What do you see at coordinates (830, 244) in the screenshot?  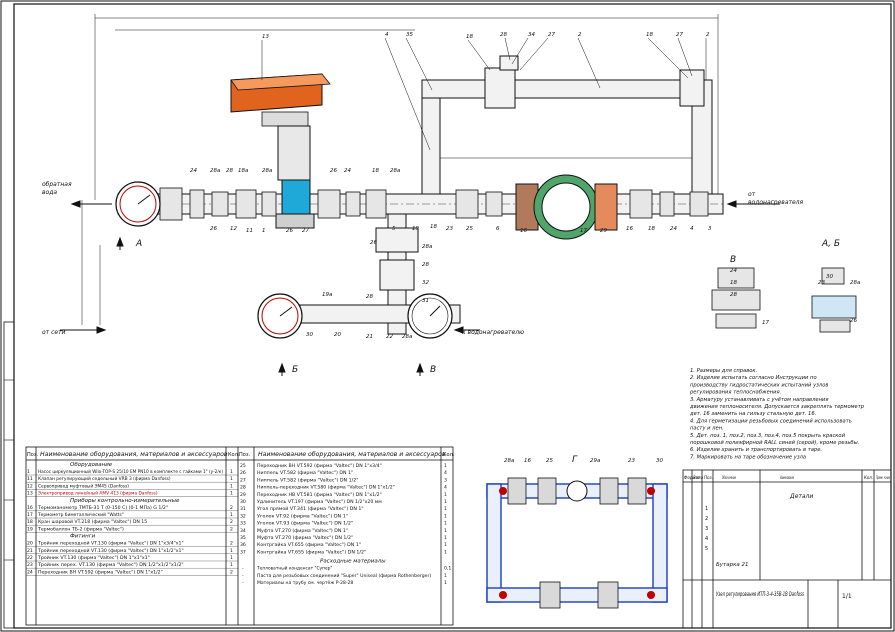 I see `view-title-ab: А, Б` at bounding box center [830, 244].